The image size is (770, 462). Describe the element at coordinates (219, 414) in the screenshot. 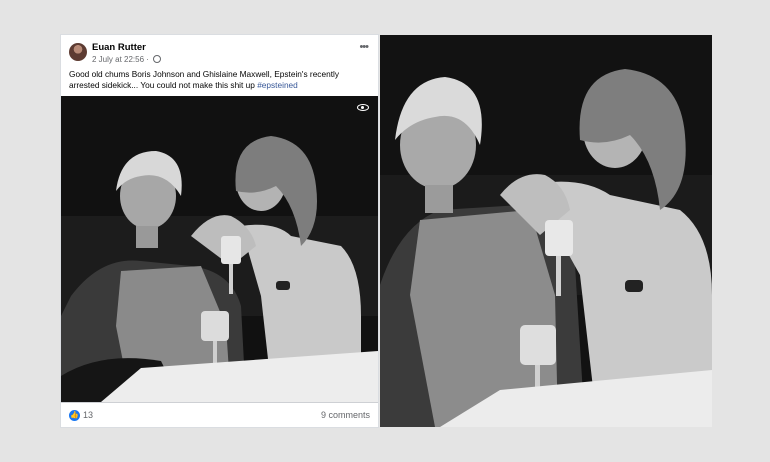

I see `post-footer: 👍 13 9 comments` at that location.